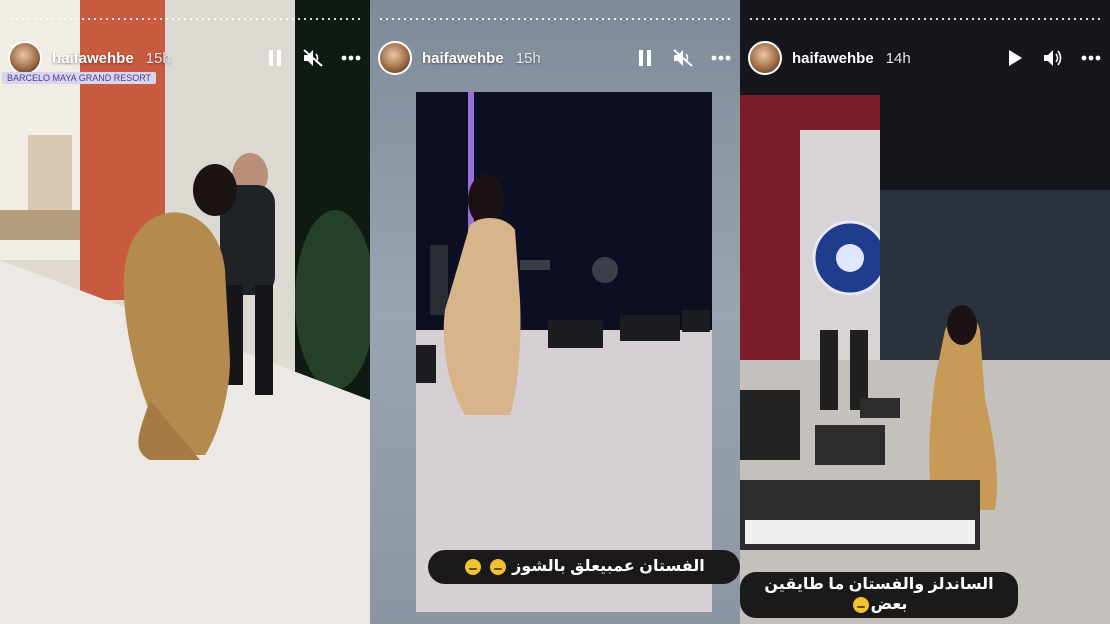 The height and width of the screenshot is (624, 1110). Describe the element at coordinates (925, 58) in the screenshot. I see `story-header: haifawehbe 14h` at that location.